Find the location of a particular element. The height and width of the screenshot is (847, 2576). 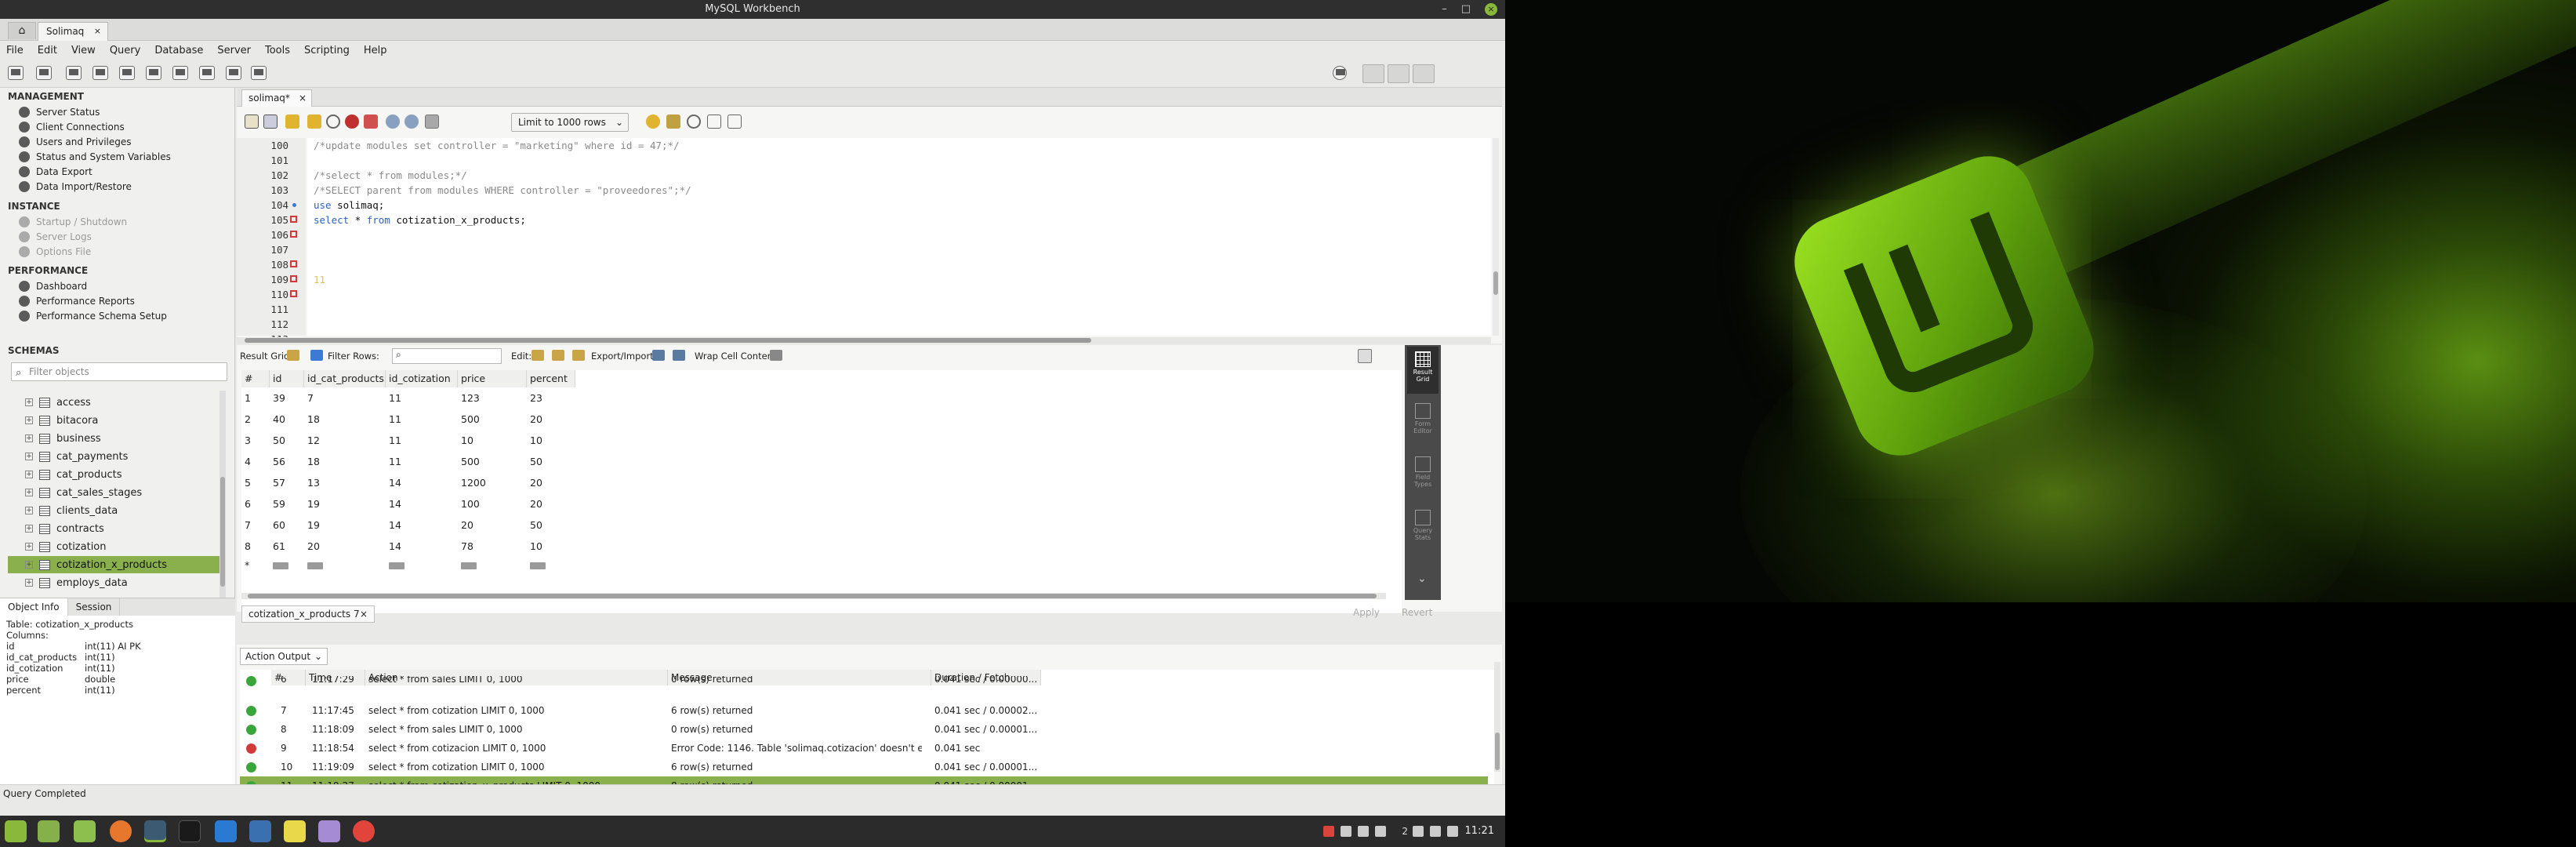

table-row: 2 40 18 11 500 20 is located at coordinates (818, 419).